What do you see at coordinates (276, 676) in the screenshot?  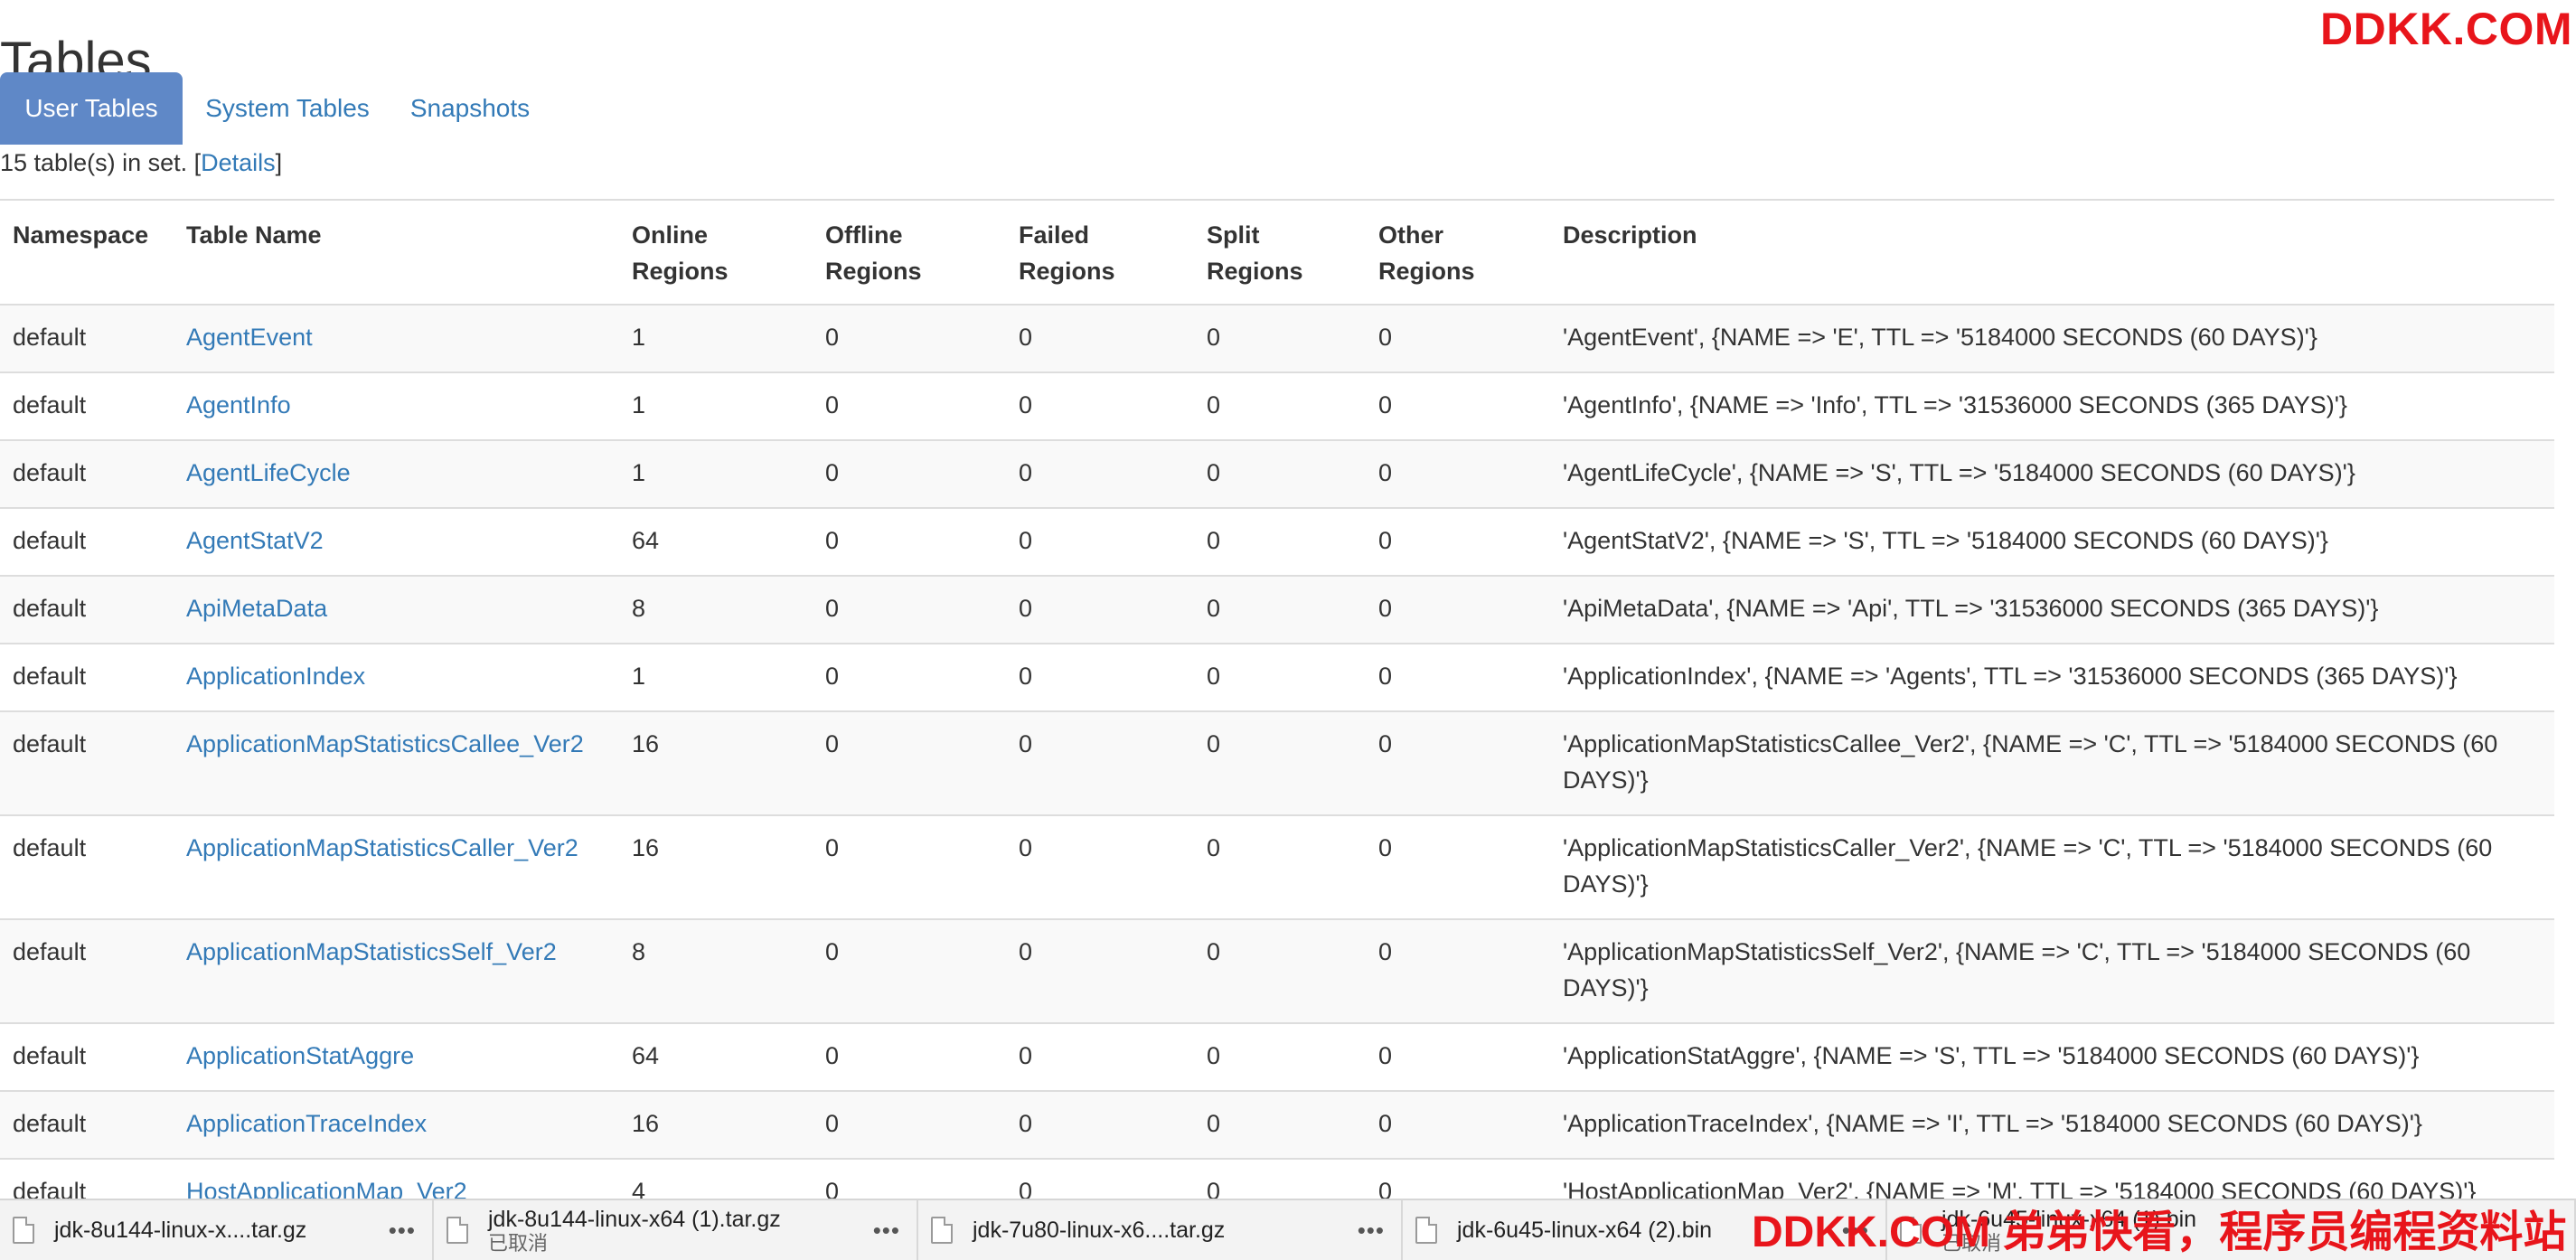 I see `table-name-link: ApplicationIndex` at bounding box center [276, 676].